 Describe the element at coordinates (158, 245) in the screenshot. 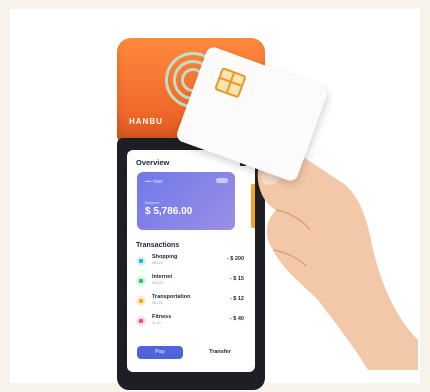

I see `transactions-title: Transactions` at that location.